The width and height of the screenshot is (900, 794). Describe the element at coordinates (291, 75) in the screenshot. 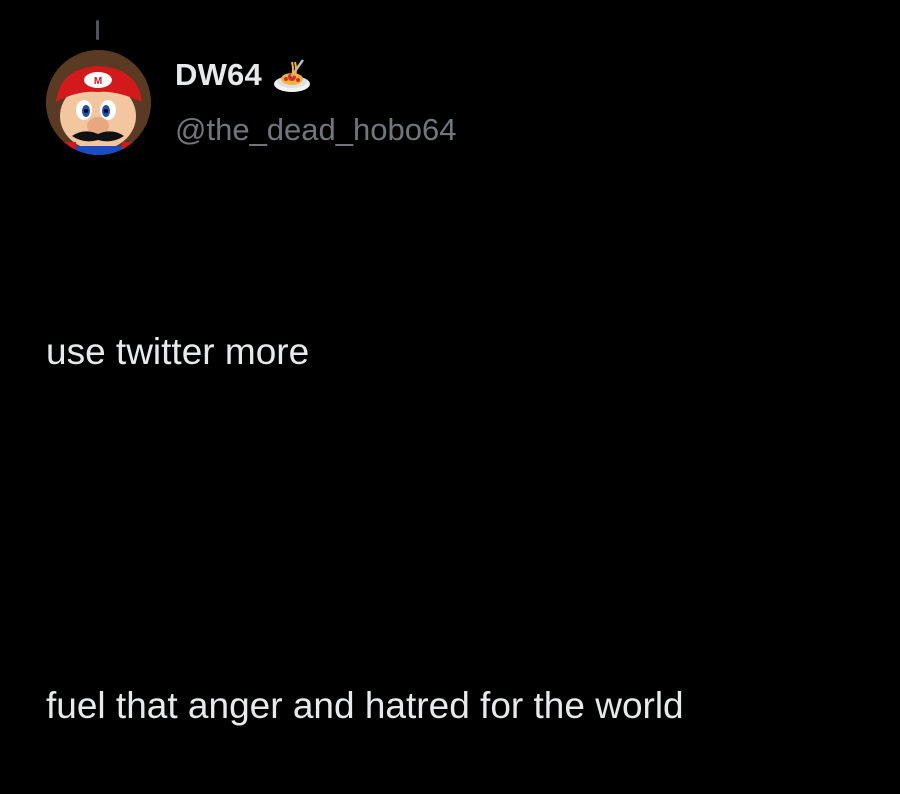

I see `spaghetti-icon` at that location.